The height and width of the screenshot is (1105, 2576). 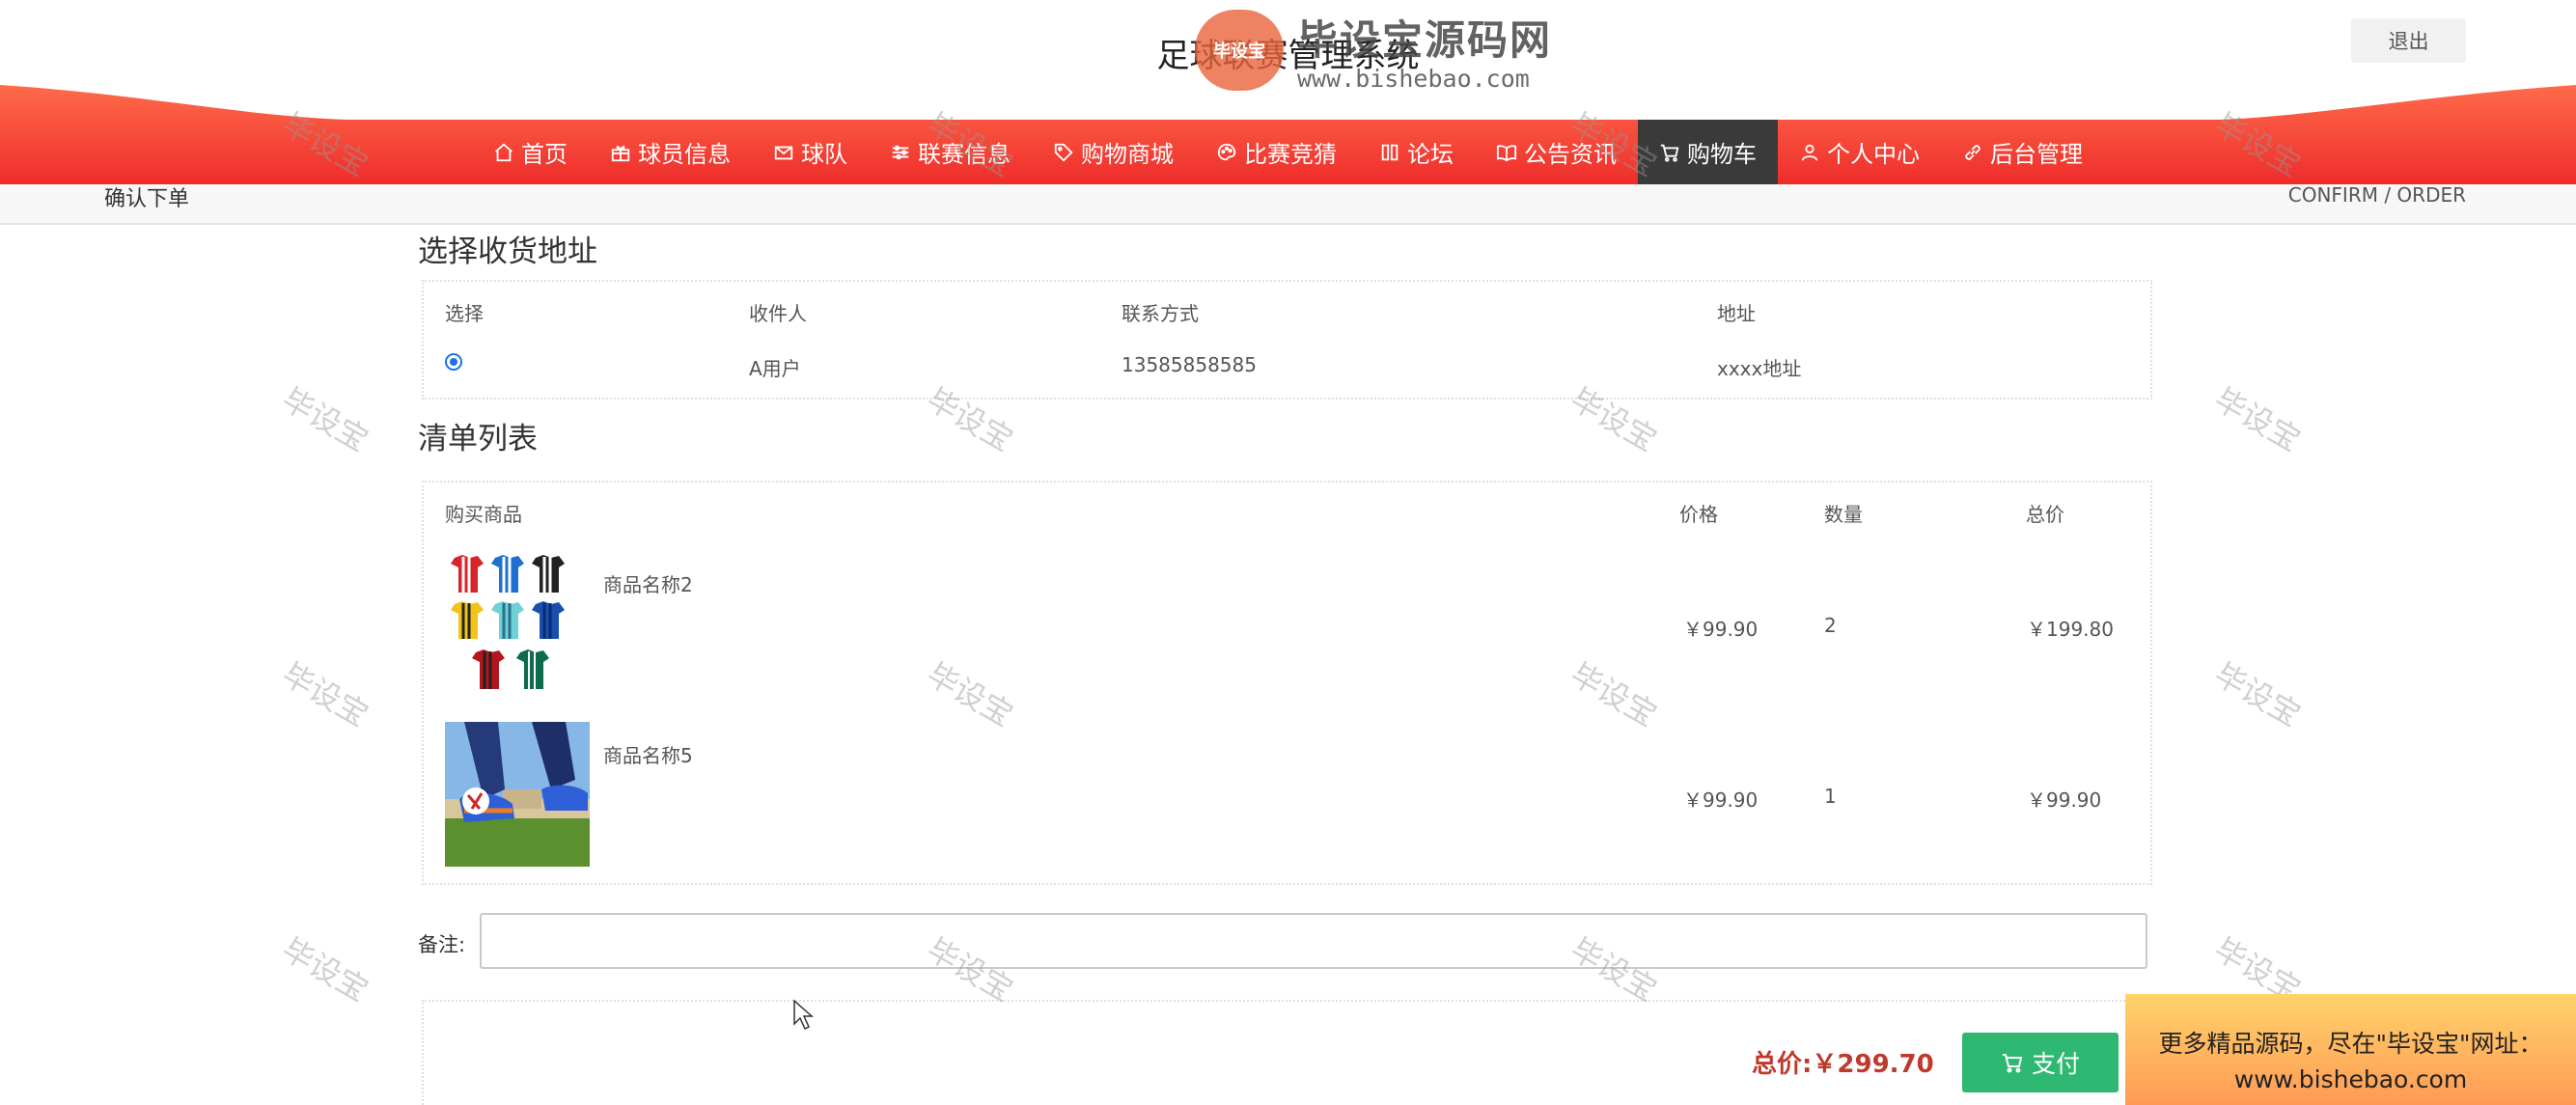 I want to click on logout-button: 退出, so click(x=2408, y=40).